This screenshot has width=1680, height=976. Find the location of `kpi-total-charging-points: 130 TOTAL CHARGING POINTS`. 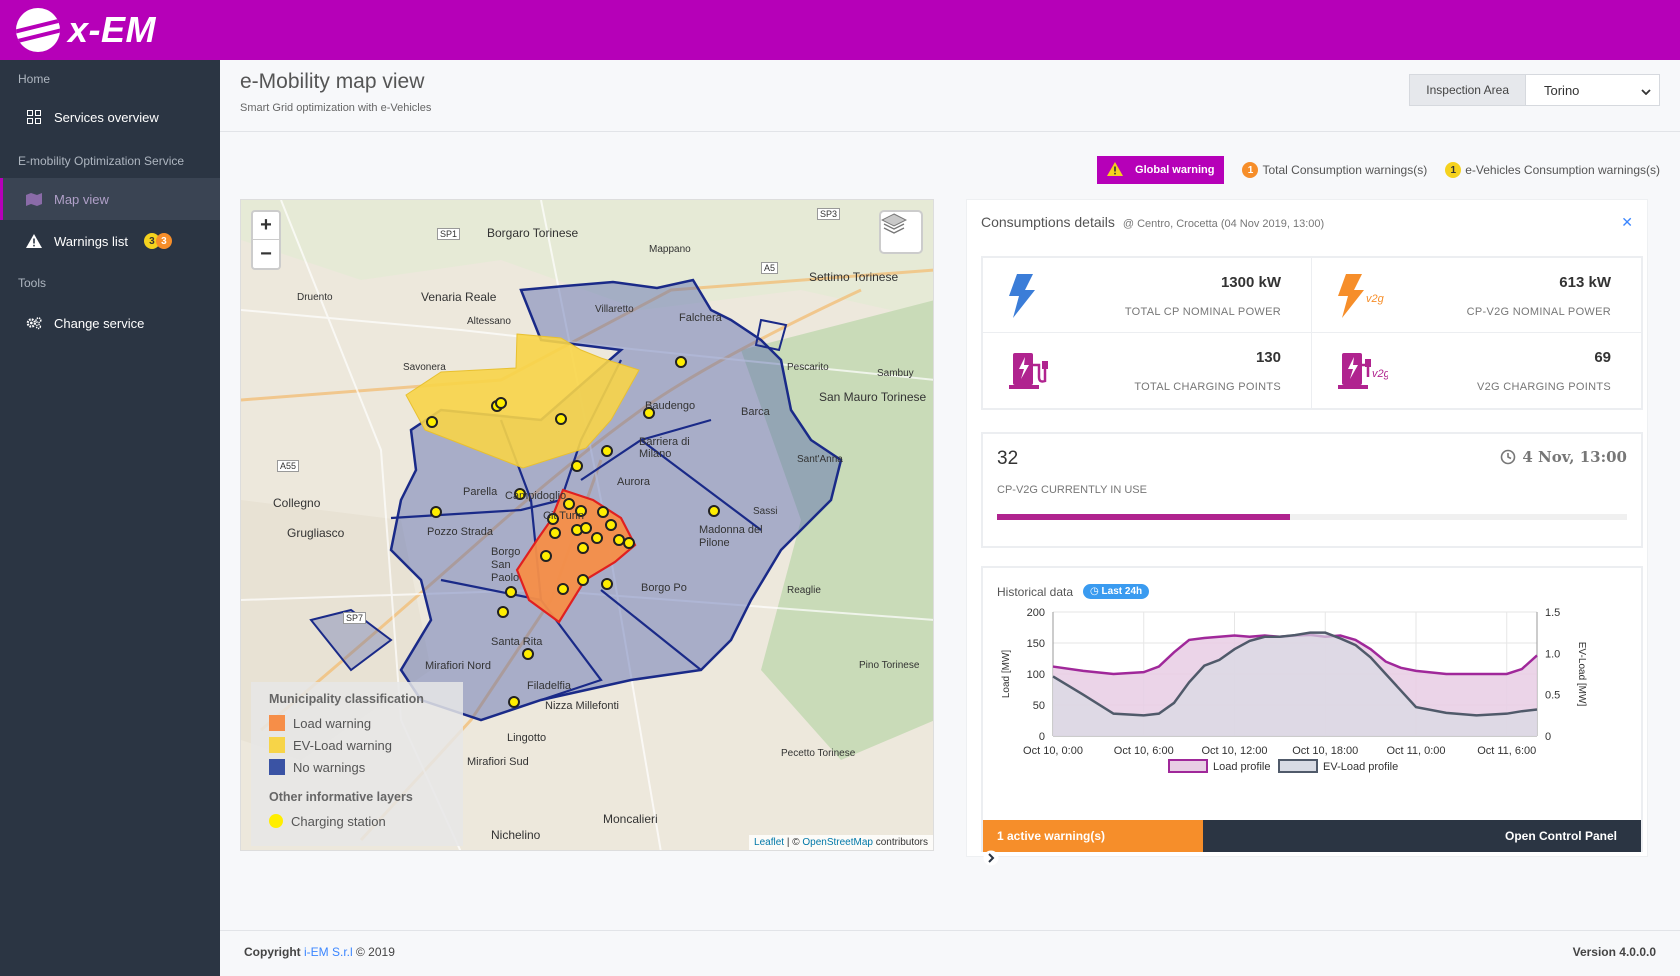

kpi-total-charging-points: 130 TOTAL CHARGING POINTS is located at coordinates (1147, 370).